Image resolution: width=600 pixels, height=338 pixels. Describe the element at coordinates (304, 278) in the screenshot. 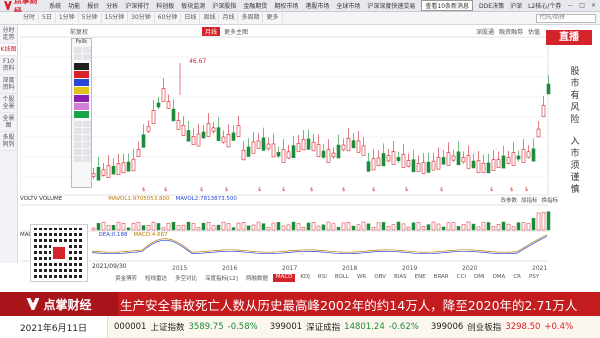

I see `indicator-tab: KDJ` at that location.